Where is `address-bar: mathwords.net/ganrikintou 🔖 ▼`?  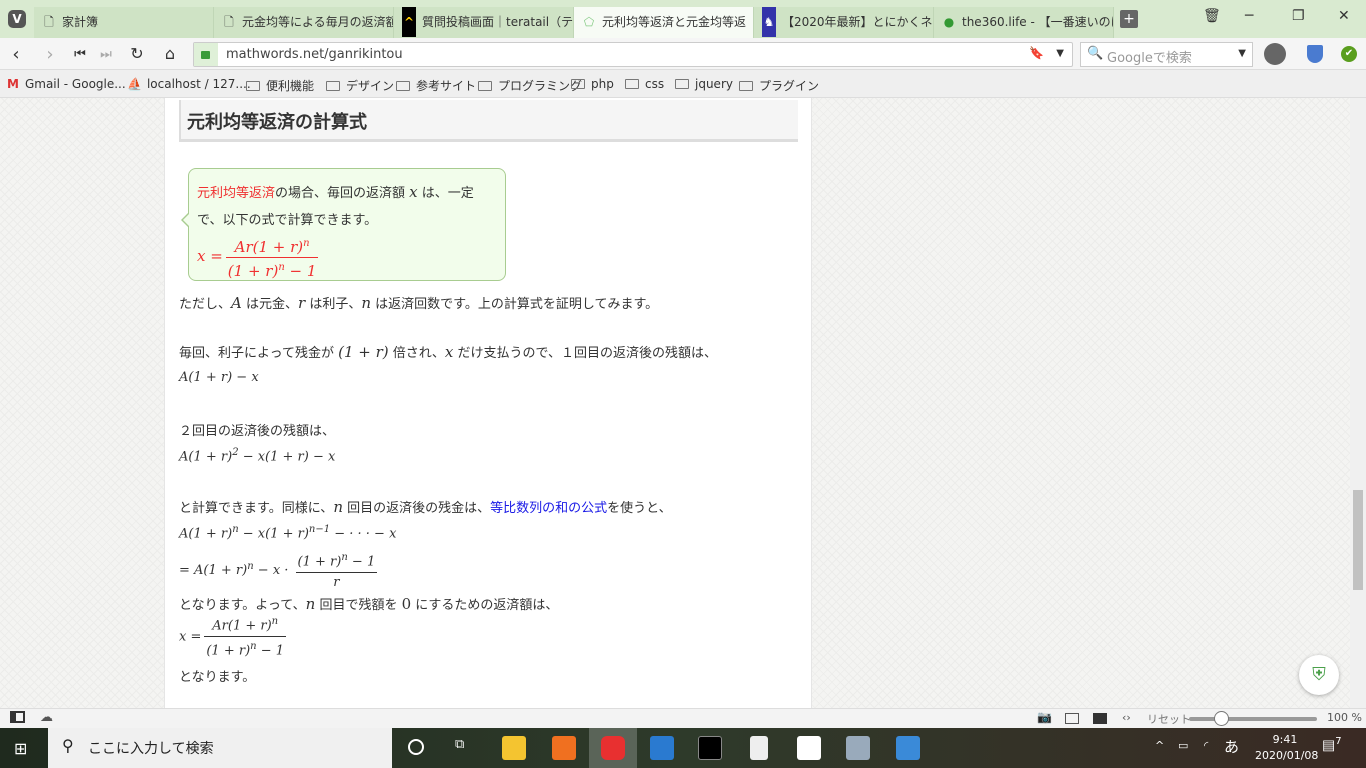
address-bar: mathwords.net/ganrikintou 🔖 ▼ is located at coordinates (633, 54).